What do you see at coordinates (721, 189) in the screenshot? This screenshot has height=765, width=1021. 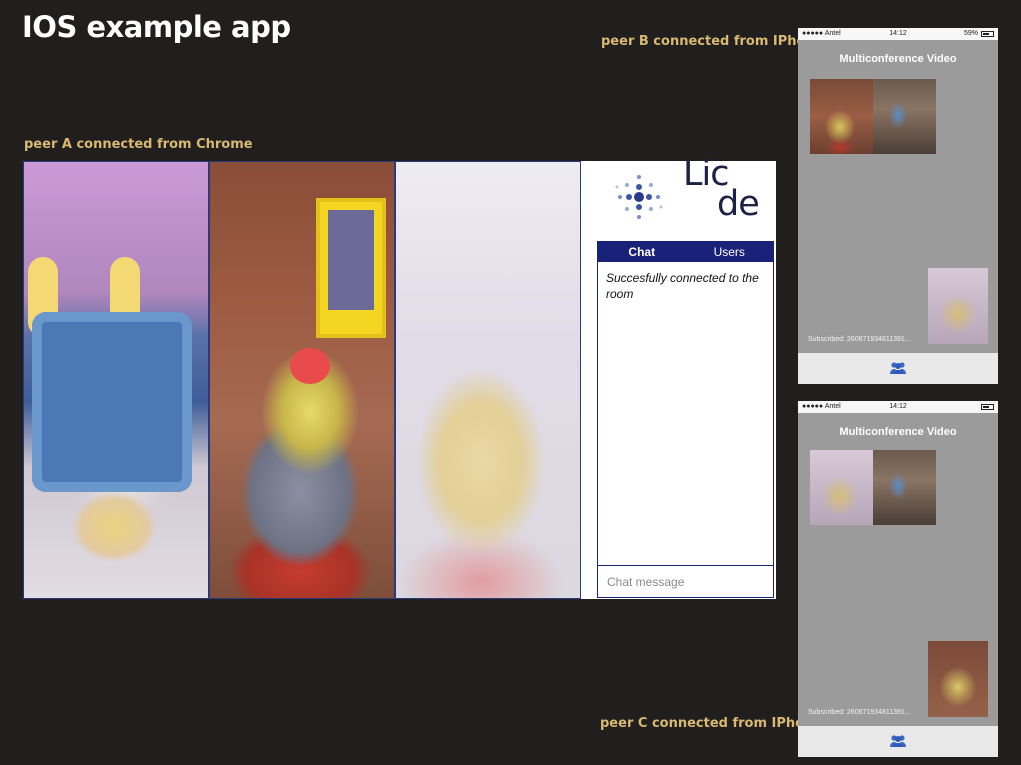 I see `licode-wordmark: Lic de` at bounding box center [721, 189].